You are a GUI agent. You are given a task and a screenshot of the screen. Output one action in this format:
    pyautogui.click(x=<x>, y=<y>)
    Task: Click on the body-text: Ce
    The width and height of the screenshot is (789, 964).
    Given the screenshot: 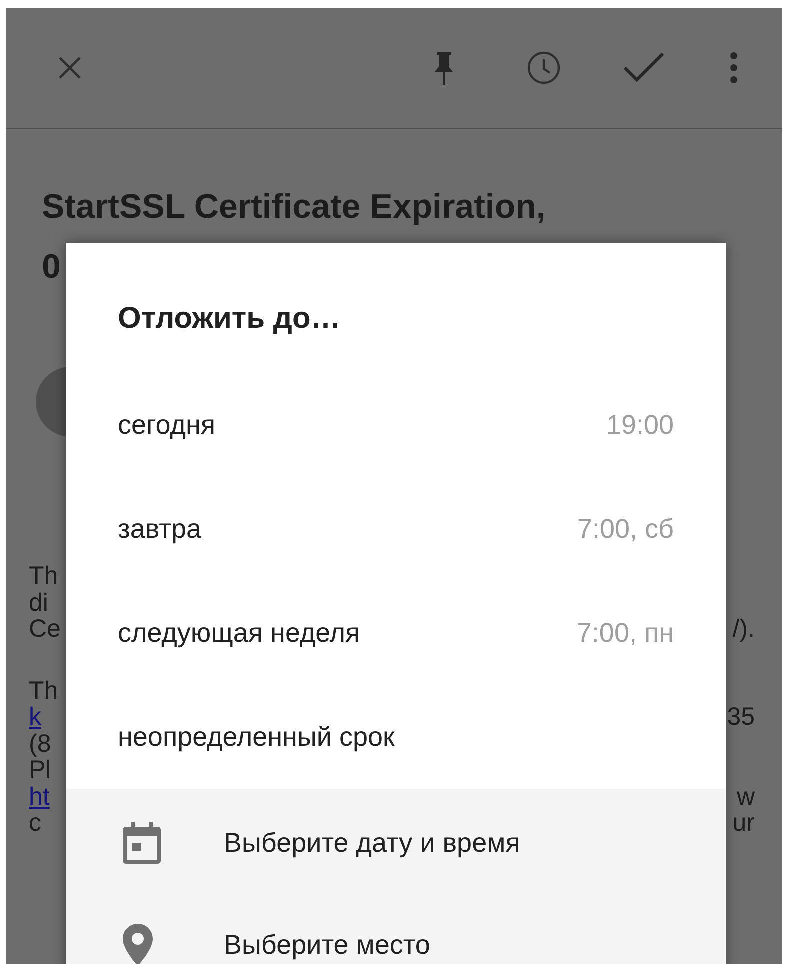 What is the action you would take?
    pyautogui.click(x=45, y=629)
    